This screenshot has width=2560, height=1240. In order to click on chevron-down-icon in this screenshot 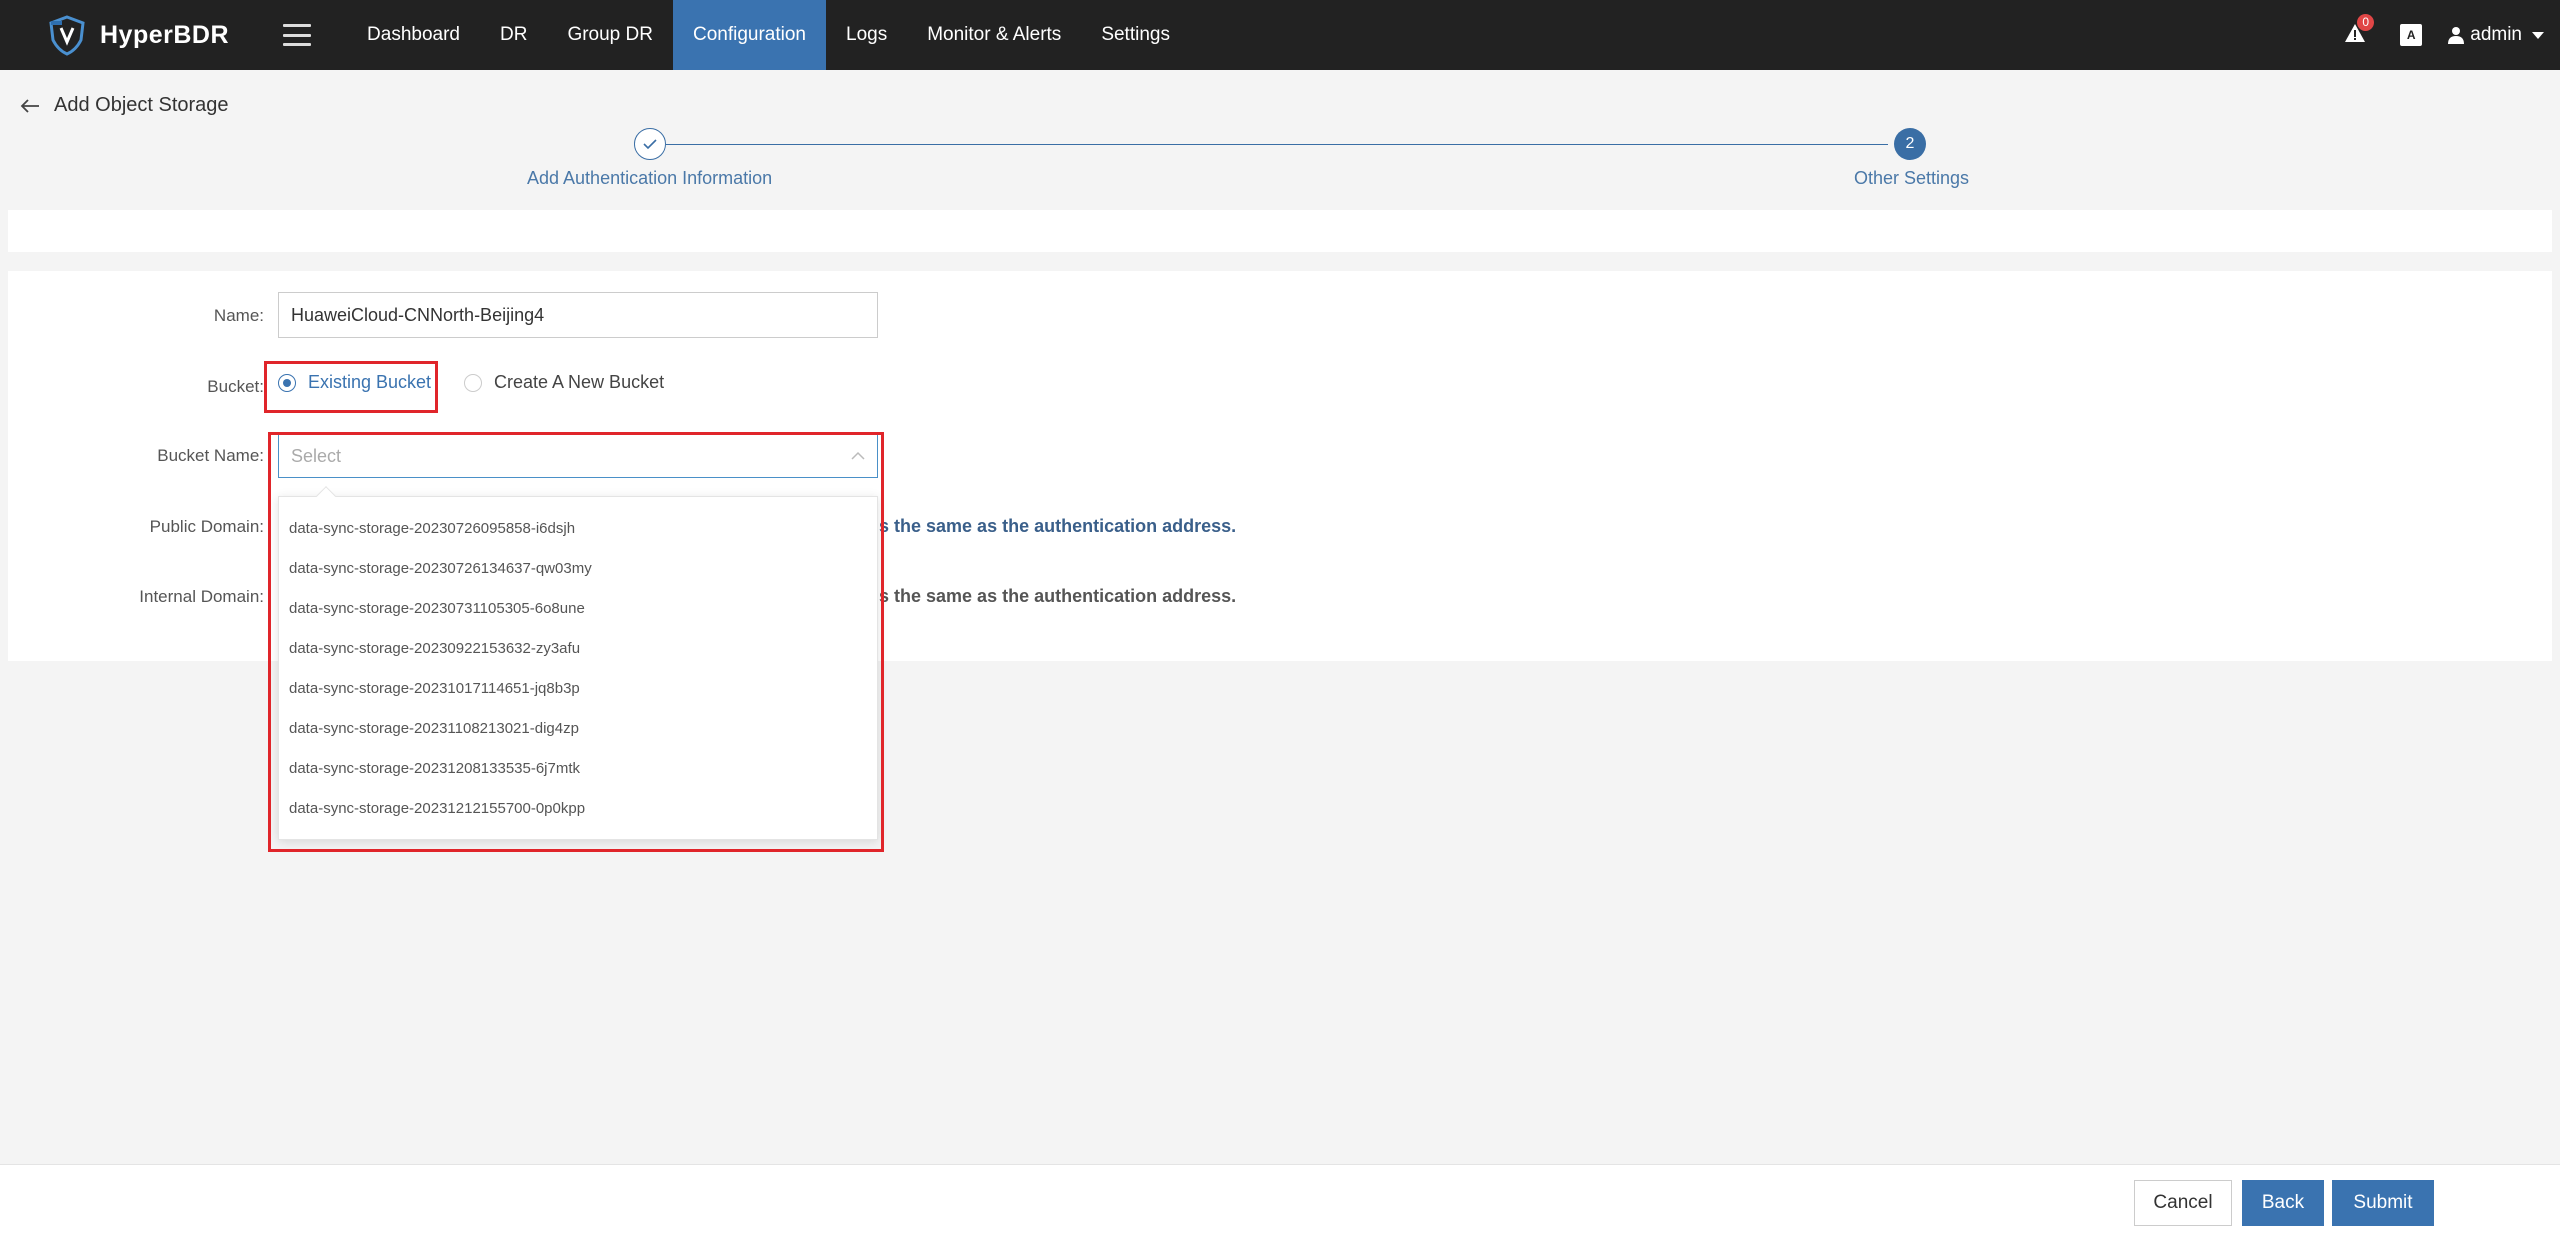, I will do `click(2538, 35)`.